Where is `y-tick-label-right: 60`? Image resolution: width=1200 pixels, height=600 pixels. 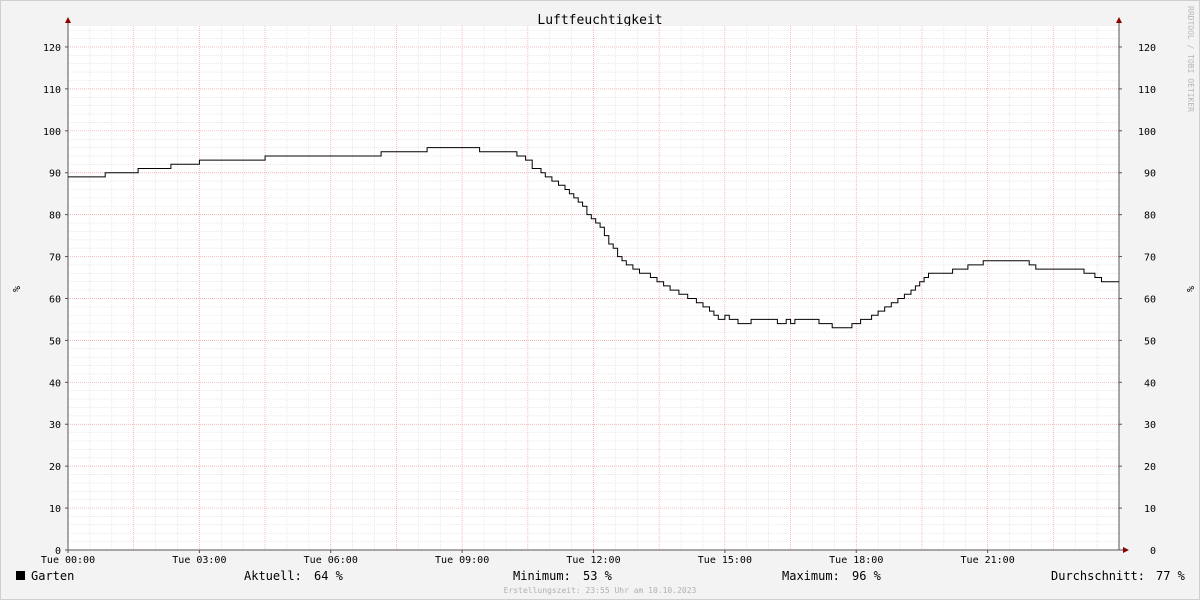 y-tick-label-right: 60 is located at coordinates (1150, 299).